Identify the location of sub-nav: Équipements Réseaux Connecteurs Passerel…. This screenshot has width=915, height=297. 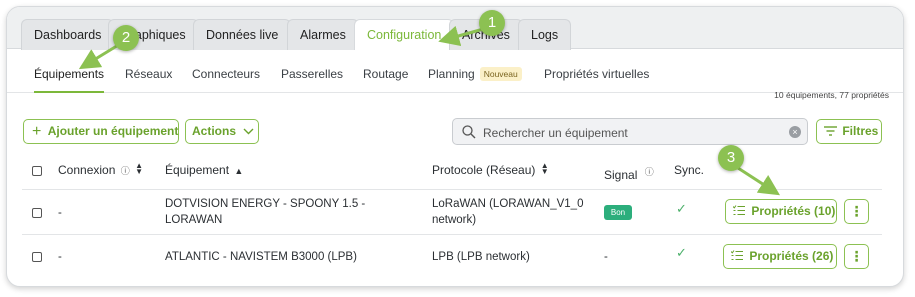
(455, 78).